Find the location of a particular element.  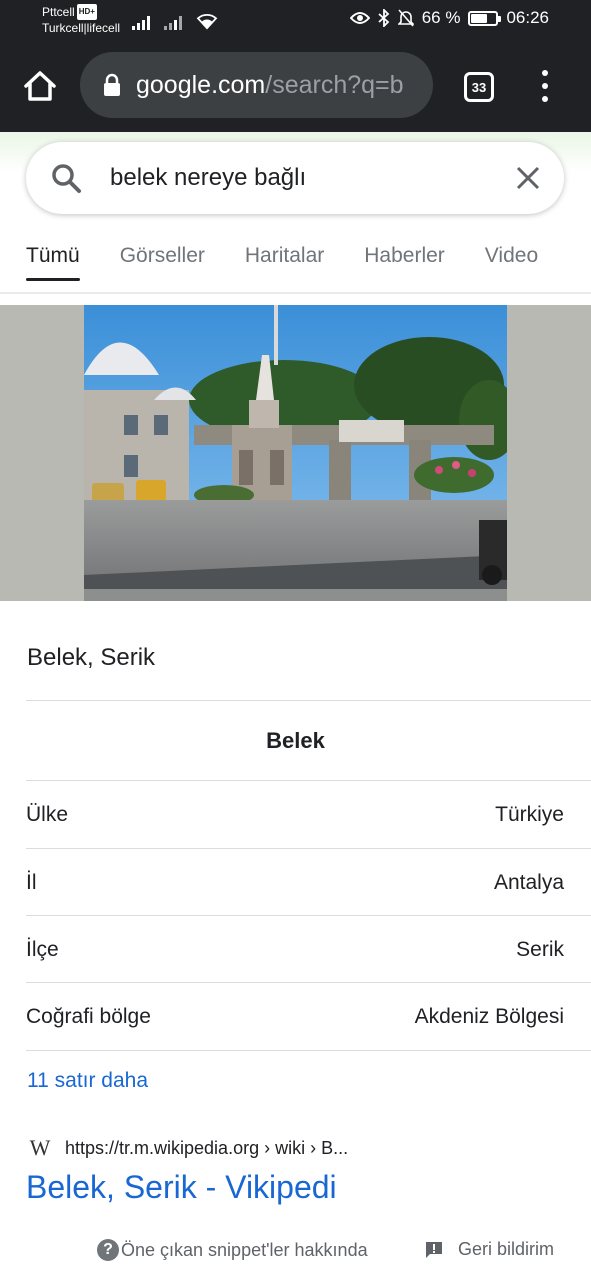

battery-icon is located at coordinates (485, 18).